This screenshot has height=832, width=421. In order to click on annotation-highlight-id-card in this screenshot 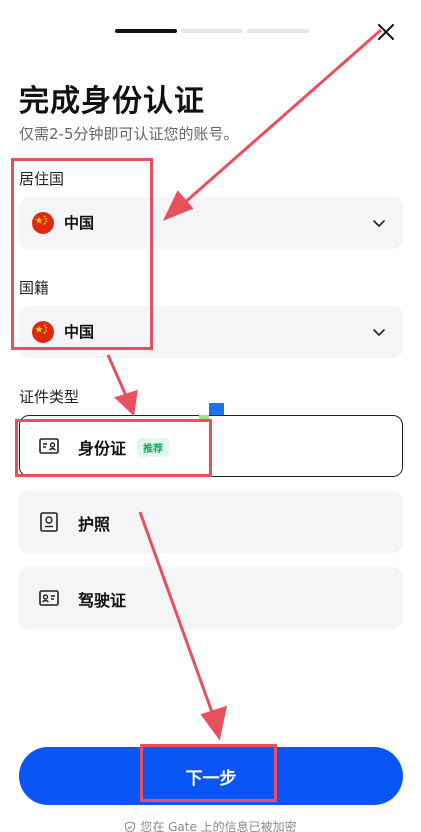, I will do `click(113, 448)`.